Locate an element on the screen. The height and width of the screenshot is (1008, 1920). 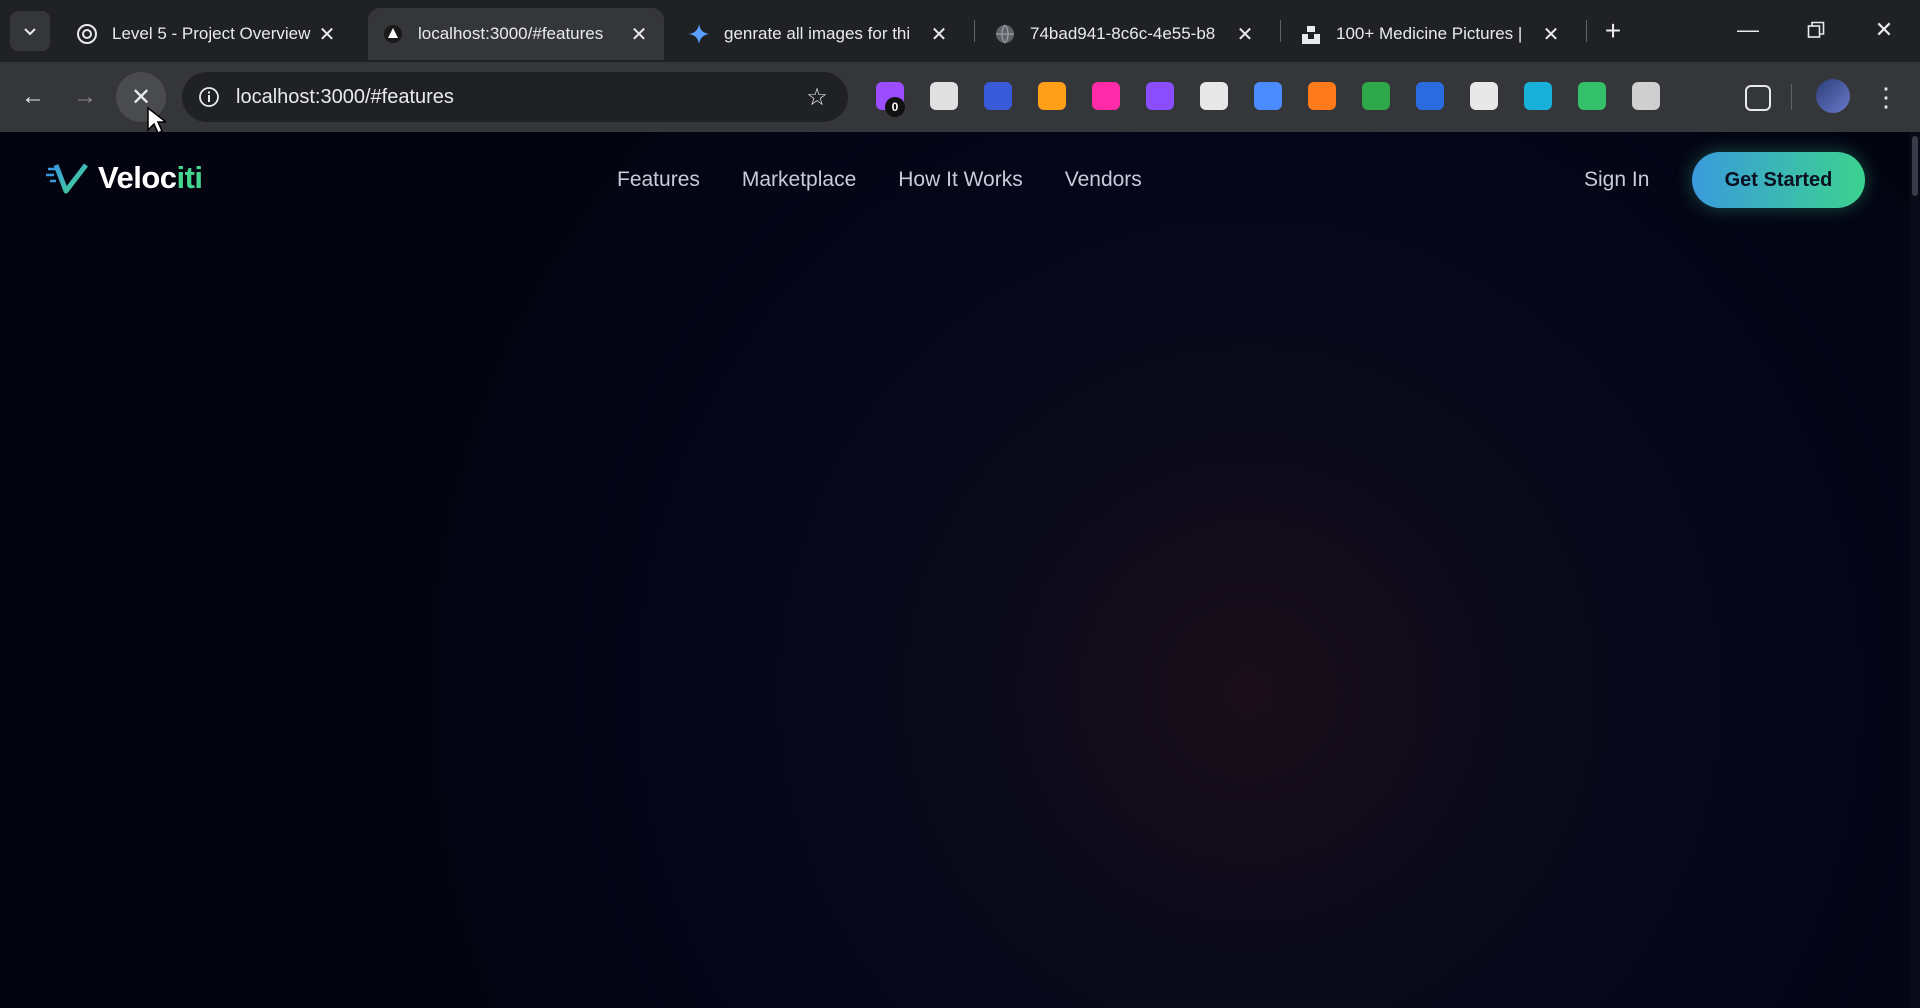
menu-kebab-icon: ⋮ is located at coordinates (1886, 97).